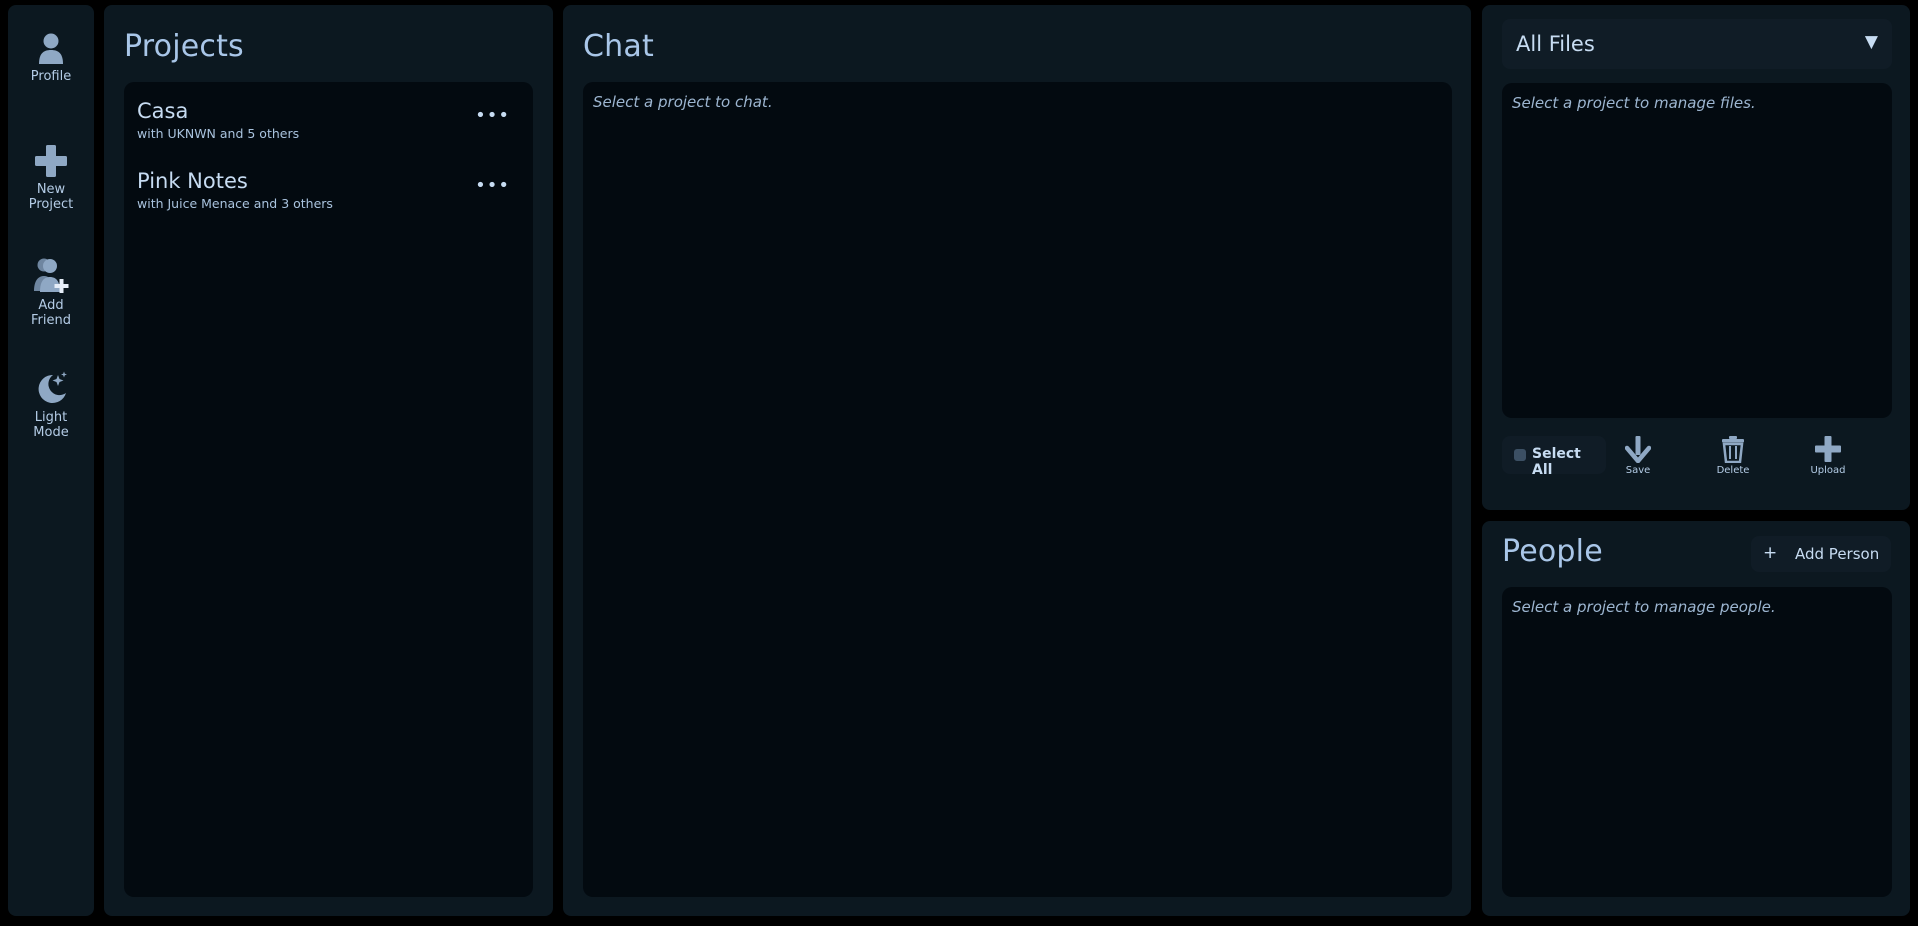  I want to click on upload-label: Upload, so click(1828, 470).